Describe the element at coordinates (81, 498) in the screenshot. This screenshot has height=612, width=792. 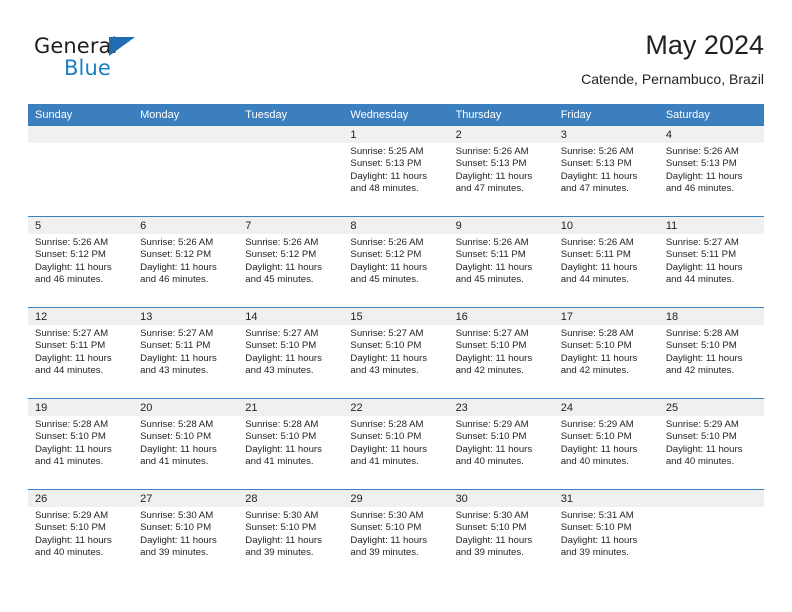
I see `day-number: 26` at that location.